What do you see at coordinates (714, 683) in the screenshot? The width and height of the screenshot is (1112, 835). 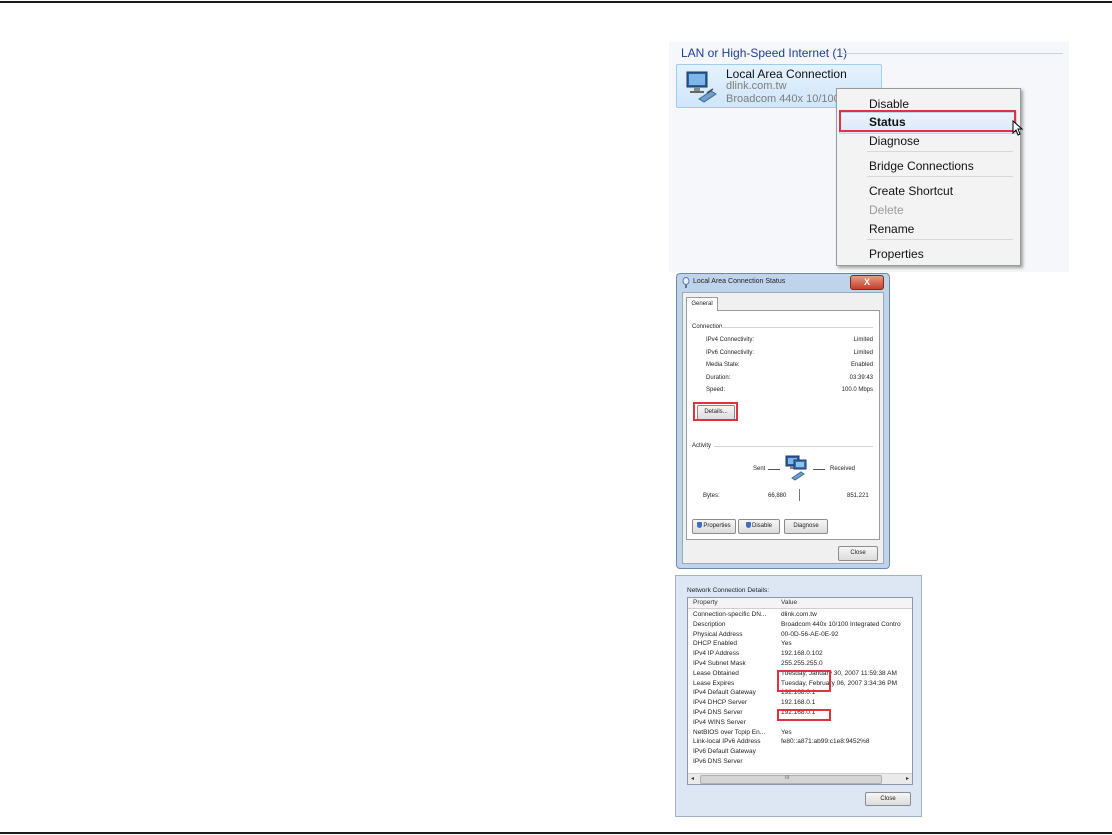 I see `property-cell: Lease Expires` at bounding box center [714, 683].